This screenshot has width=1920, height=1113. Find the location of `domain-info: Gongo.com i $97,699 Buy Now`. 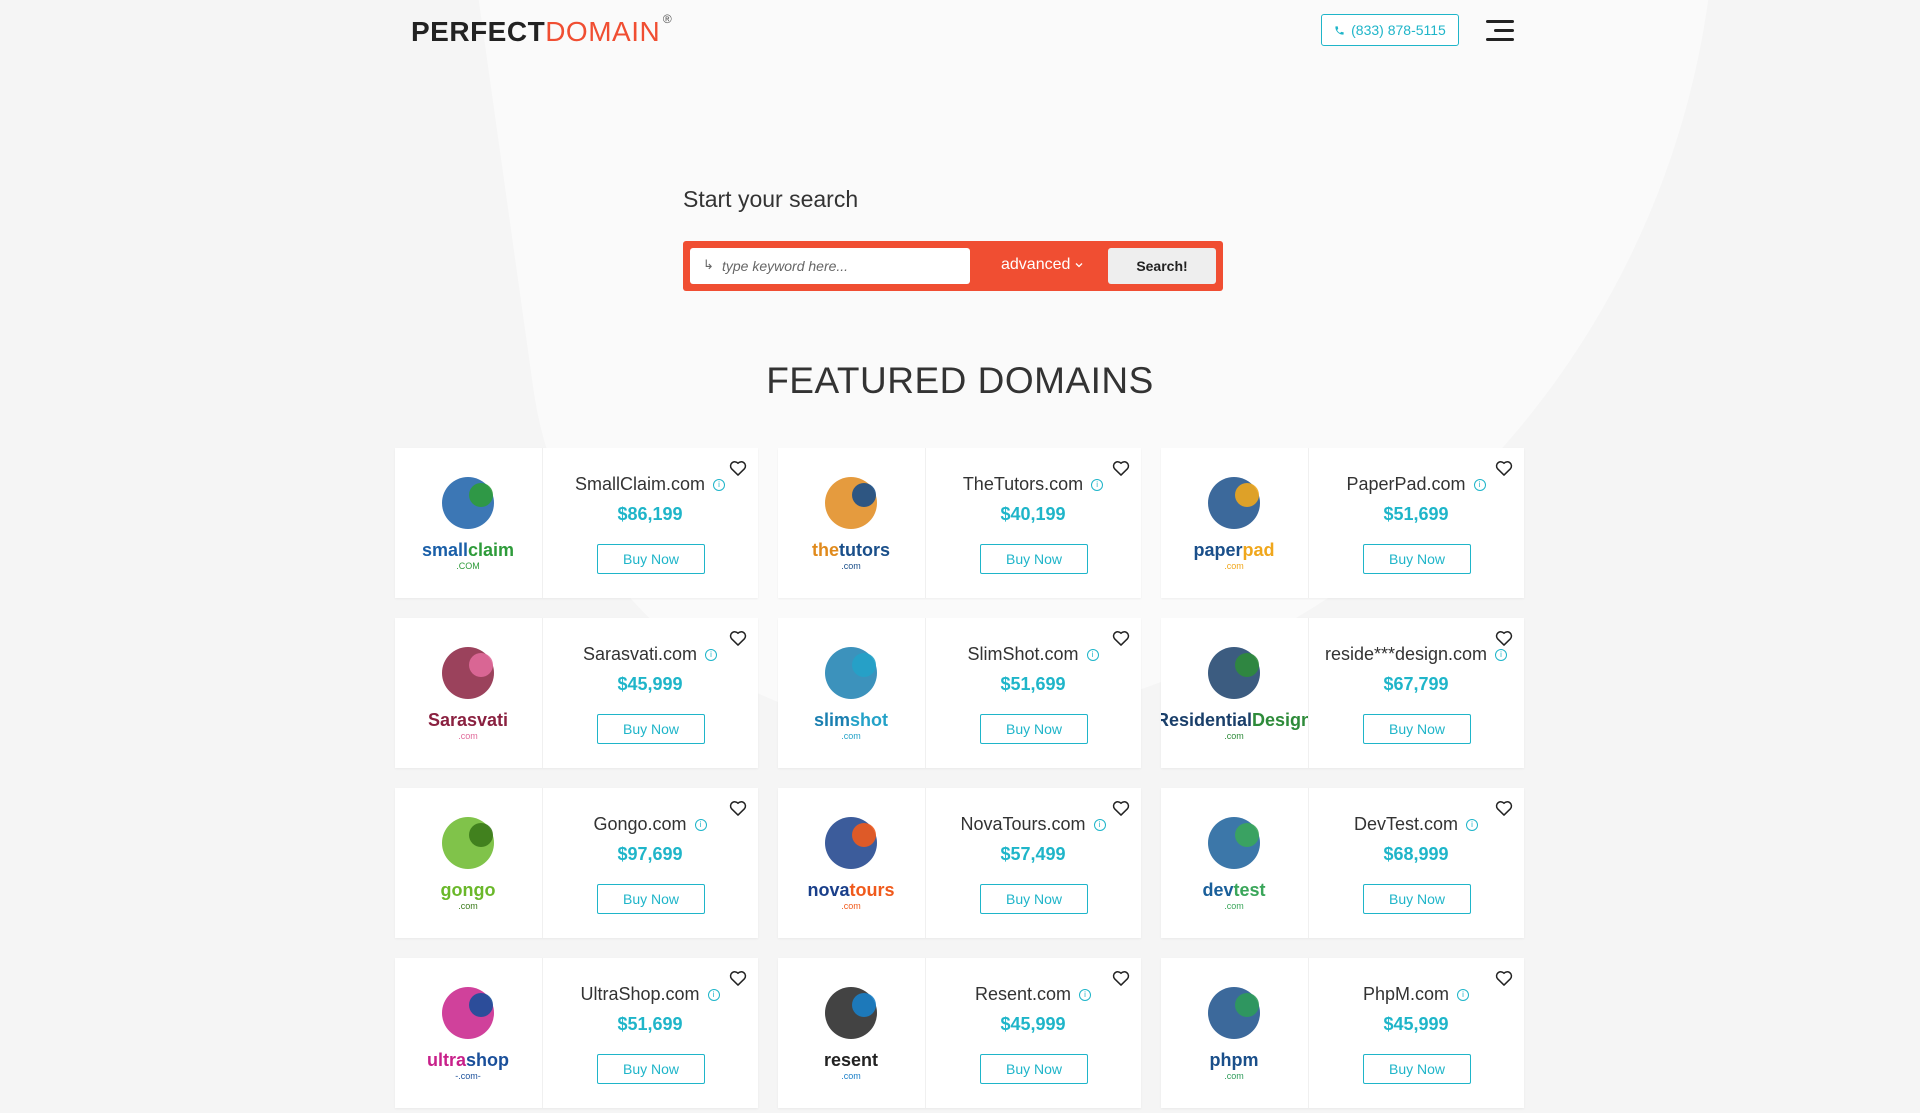

domain-info: Gongo.com i $97,699 Buy Now is located at coordinates (650, 863).